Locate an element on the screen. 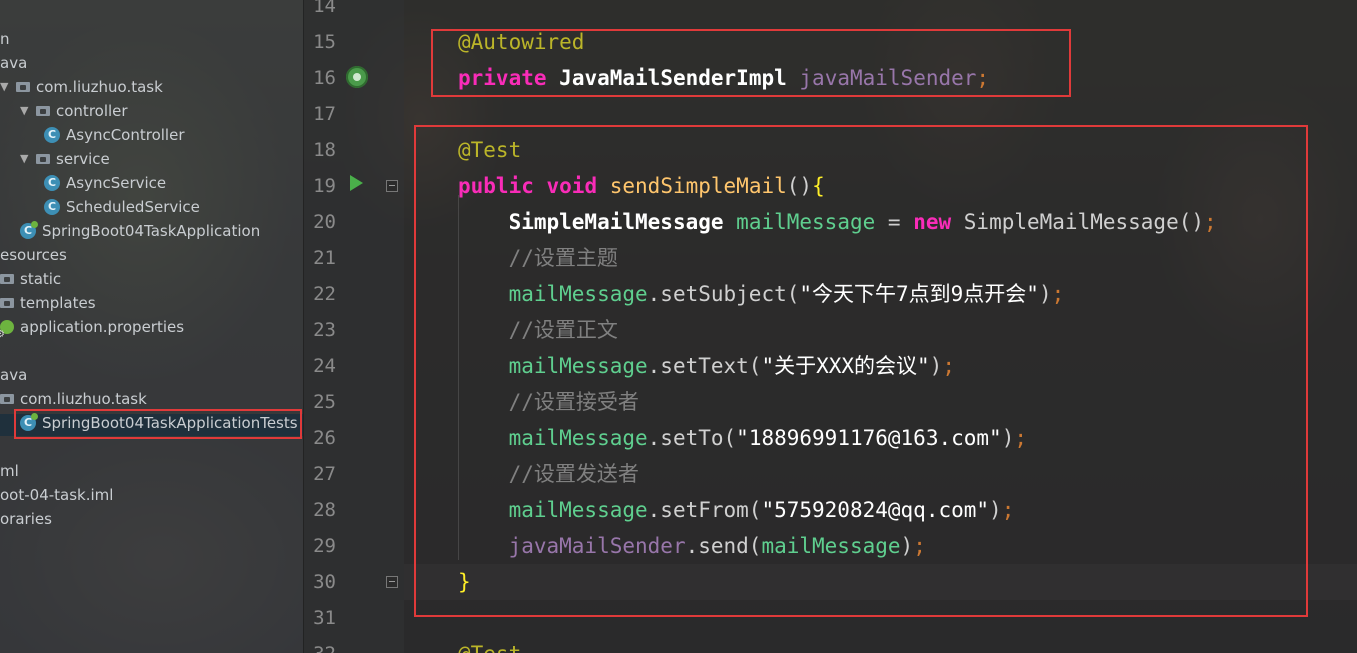 The width and height of the screenshot is (1357, 653). fold-end-icon is located at coordinates (392, 582).